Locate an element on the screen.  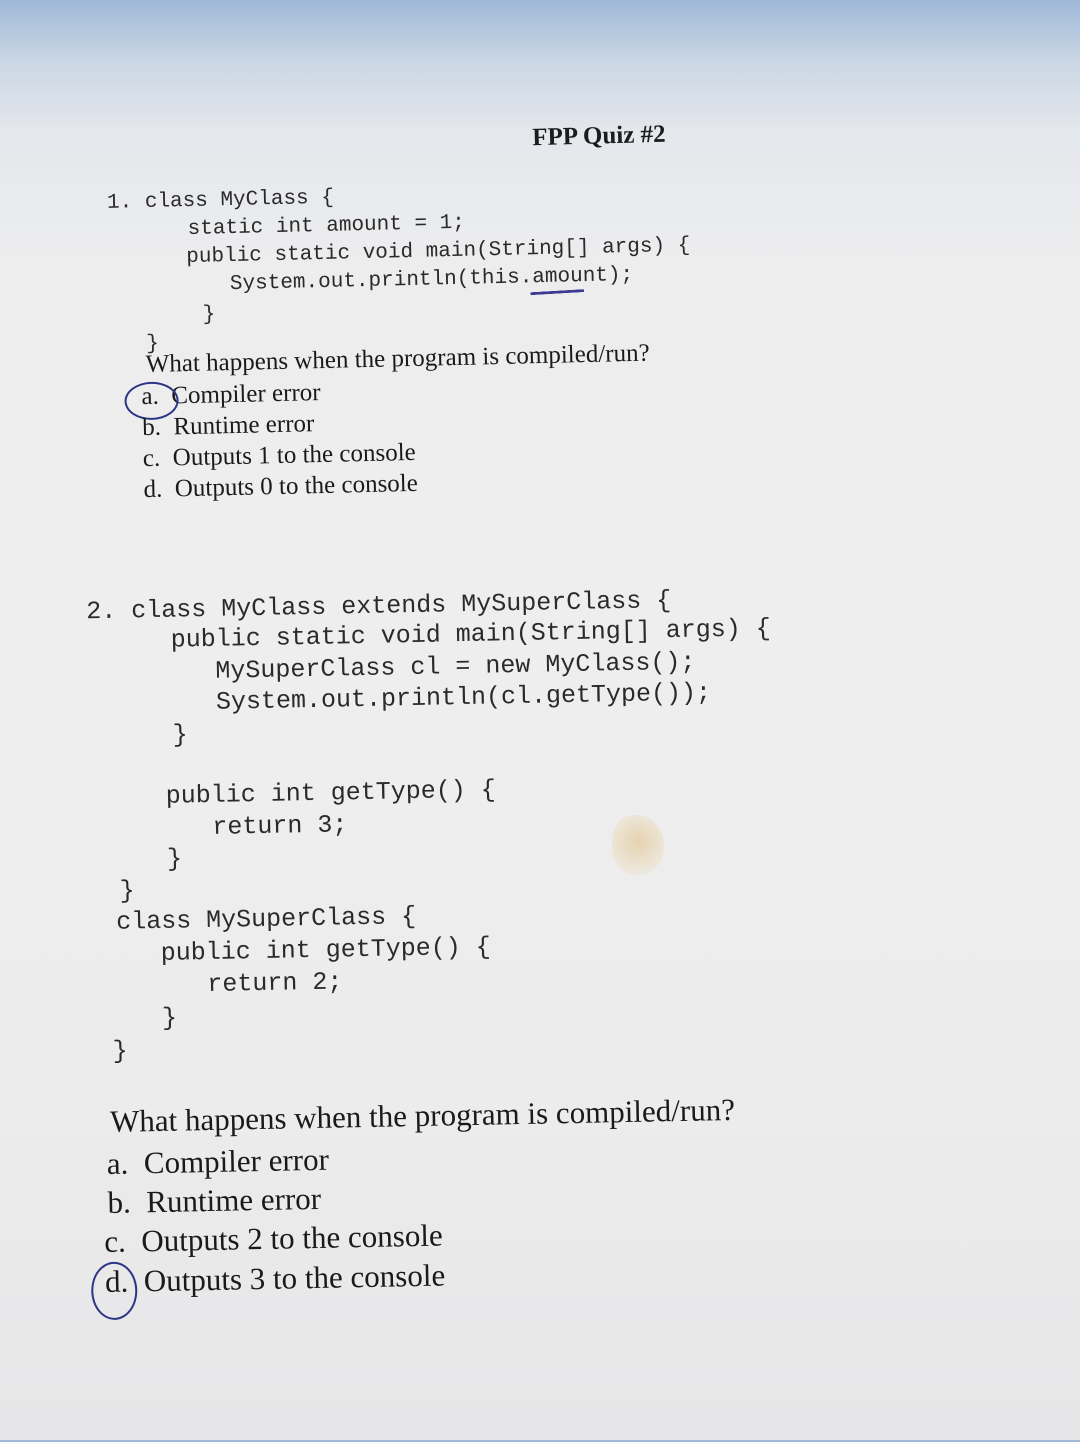
q2-option-a-letter: a. is located at coordinates (117, 1163).